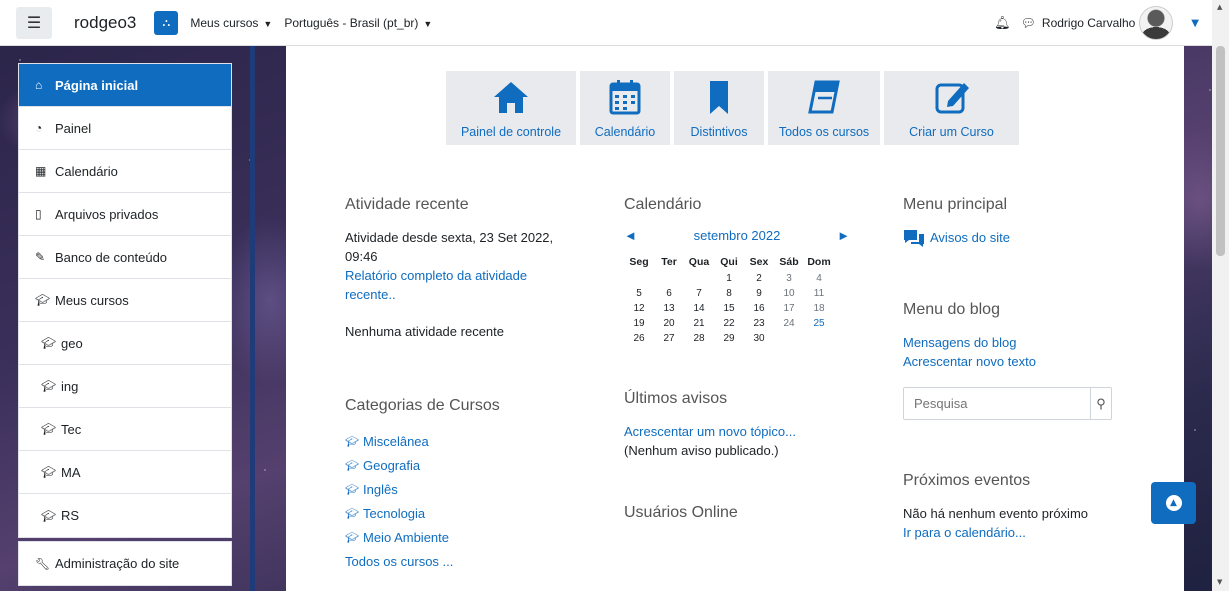 Image resolution: width=1229 pixels, height=591 pixels. What do you see at coordinates (699, 308) in the screenshot?
I see `calendar-day: 14` at bounding box center [699, 308].